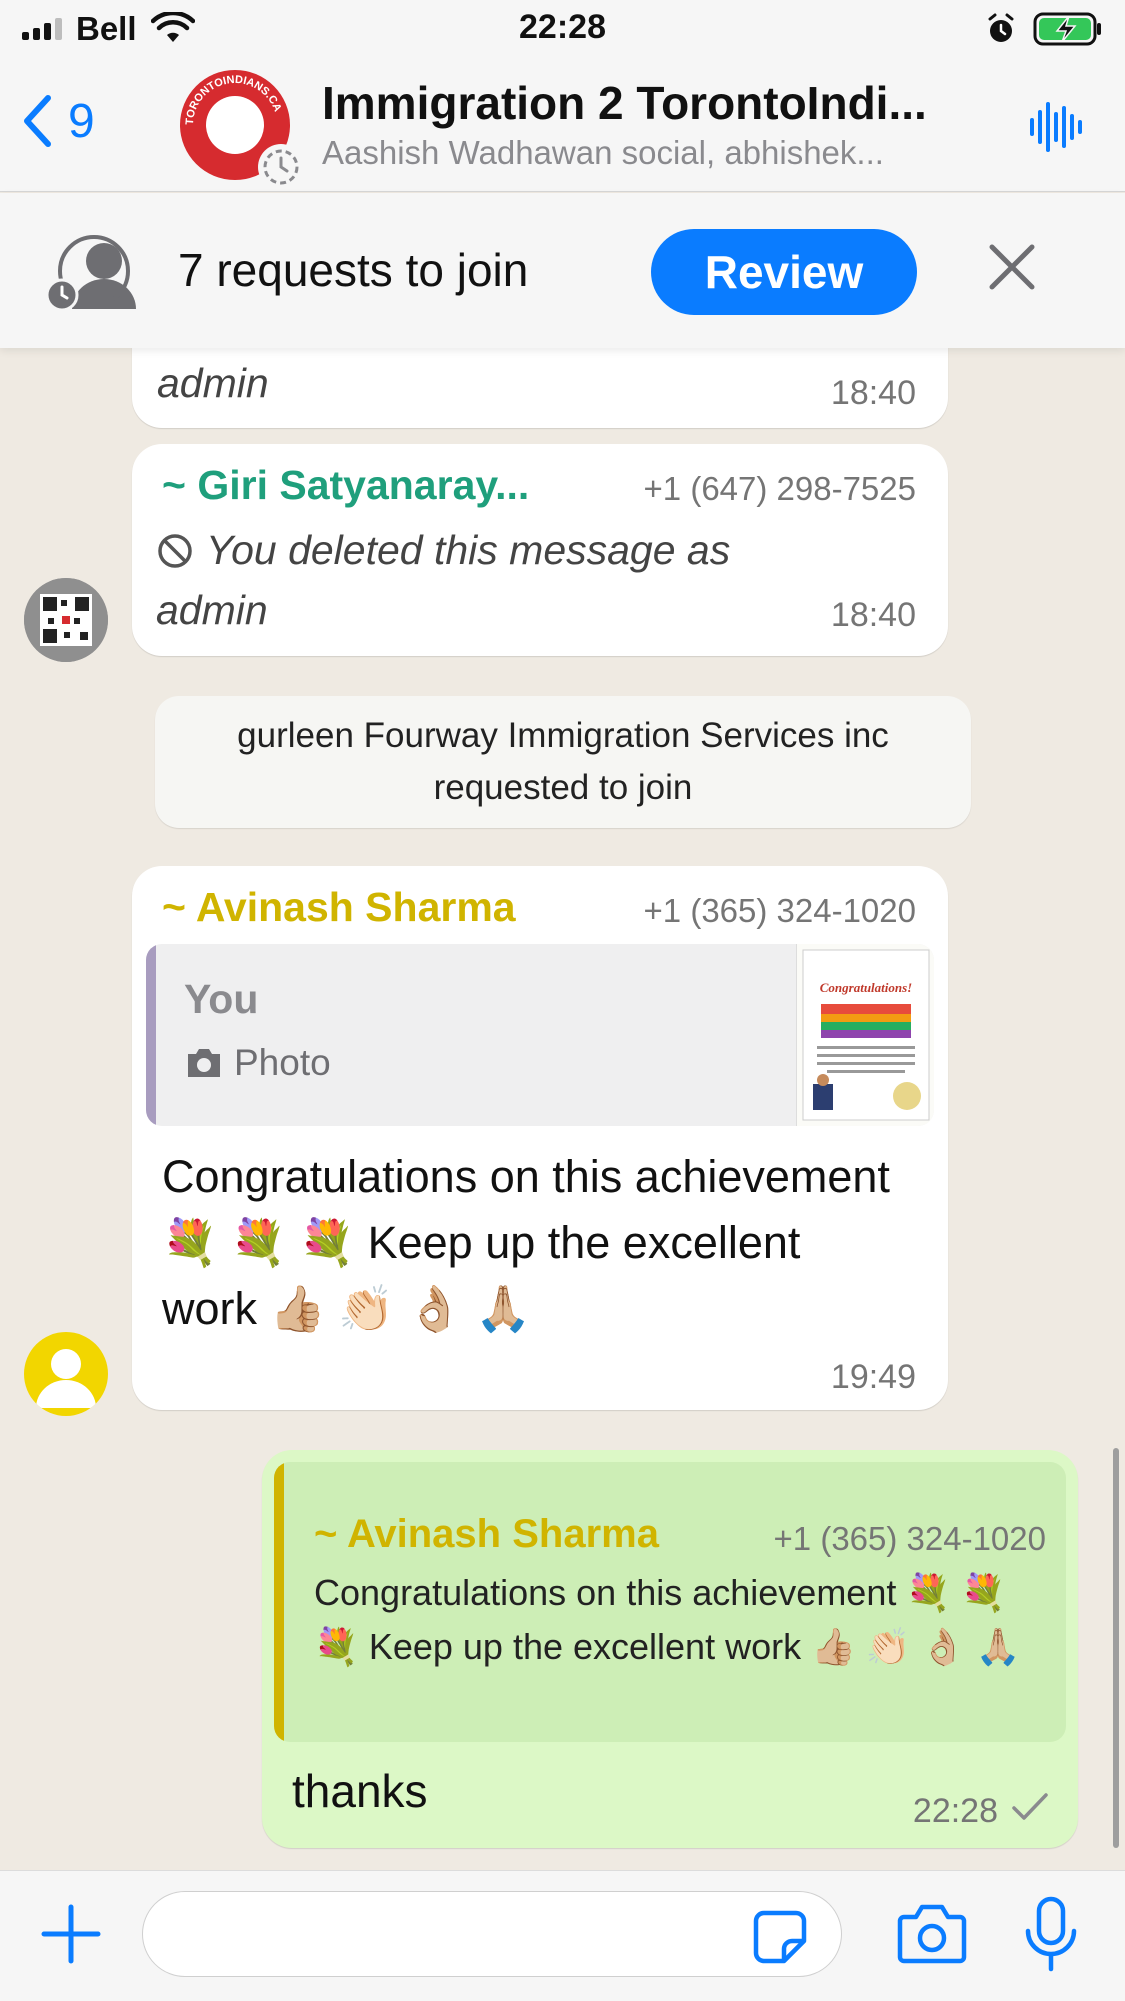 This screenshot has width=1125, height=2001. I want to click on review-button: Review, so click(784, 272).